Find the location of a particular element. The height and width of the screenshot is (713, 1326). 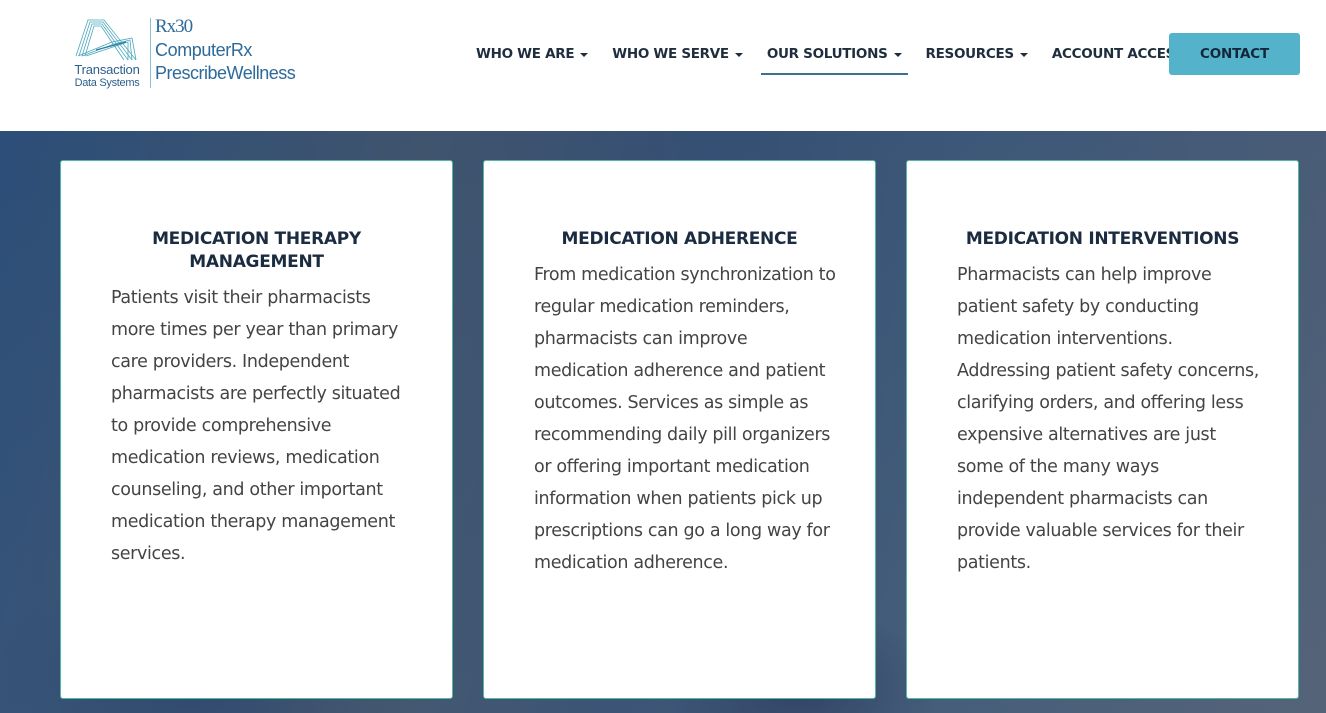

card-title: MEDICATION THERAPY MANAGEMENT is located at coordinates (256, 250).